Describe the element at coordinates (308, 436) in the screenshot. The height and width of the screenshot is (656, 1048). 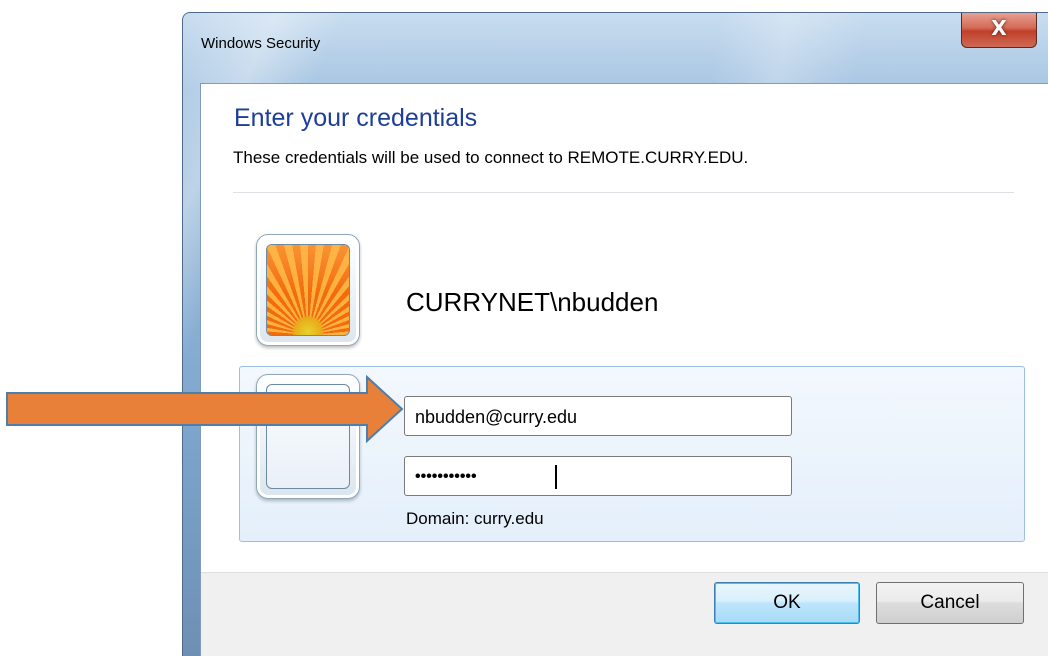
I see `blank-user-tile-icon` at that location.